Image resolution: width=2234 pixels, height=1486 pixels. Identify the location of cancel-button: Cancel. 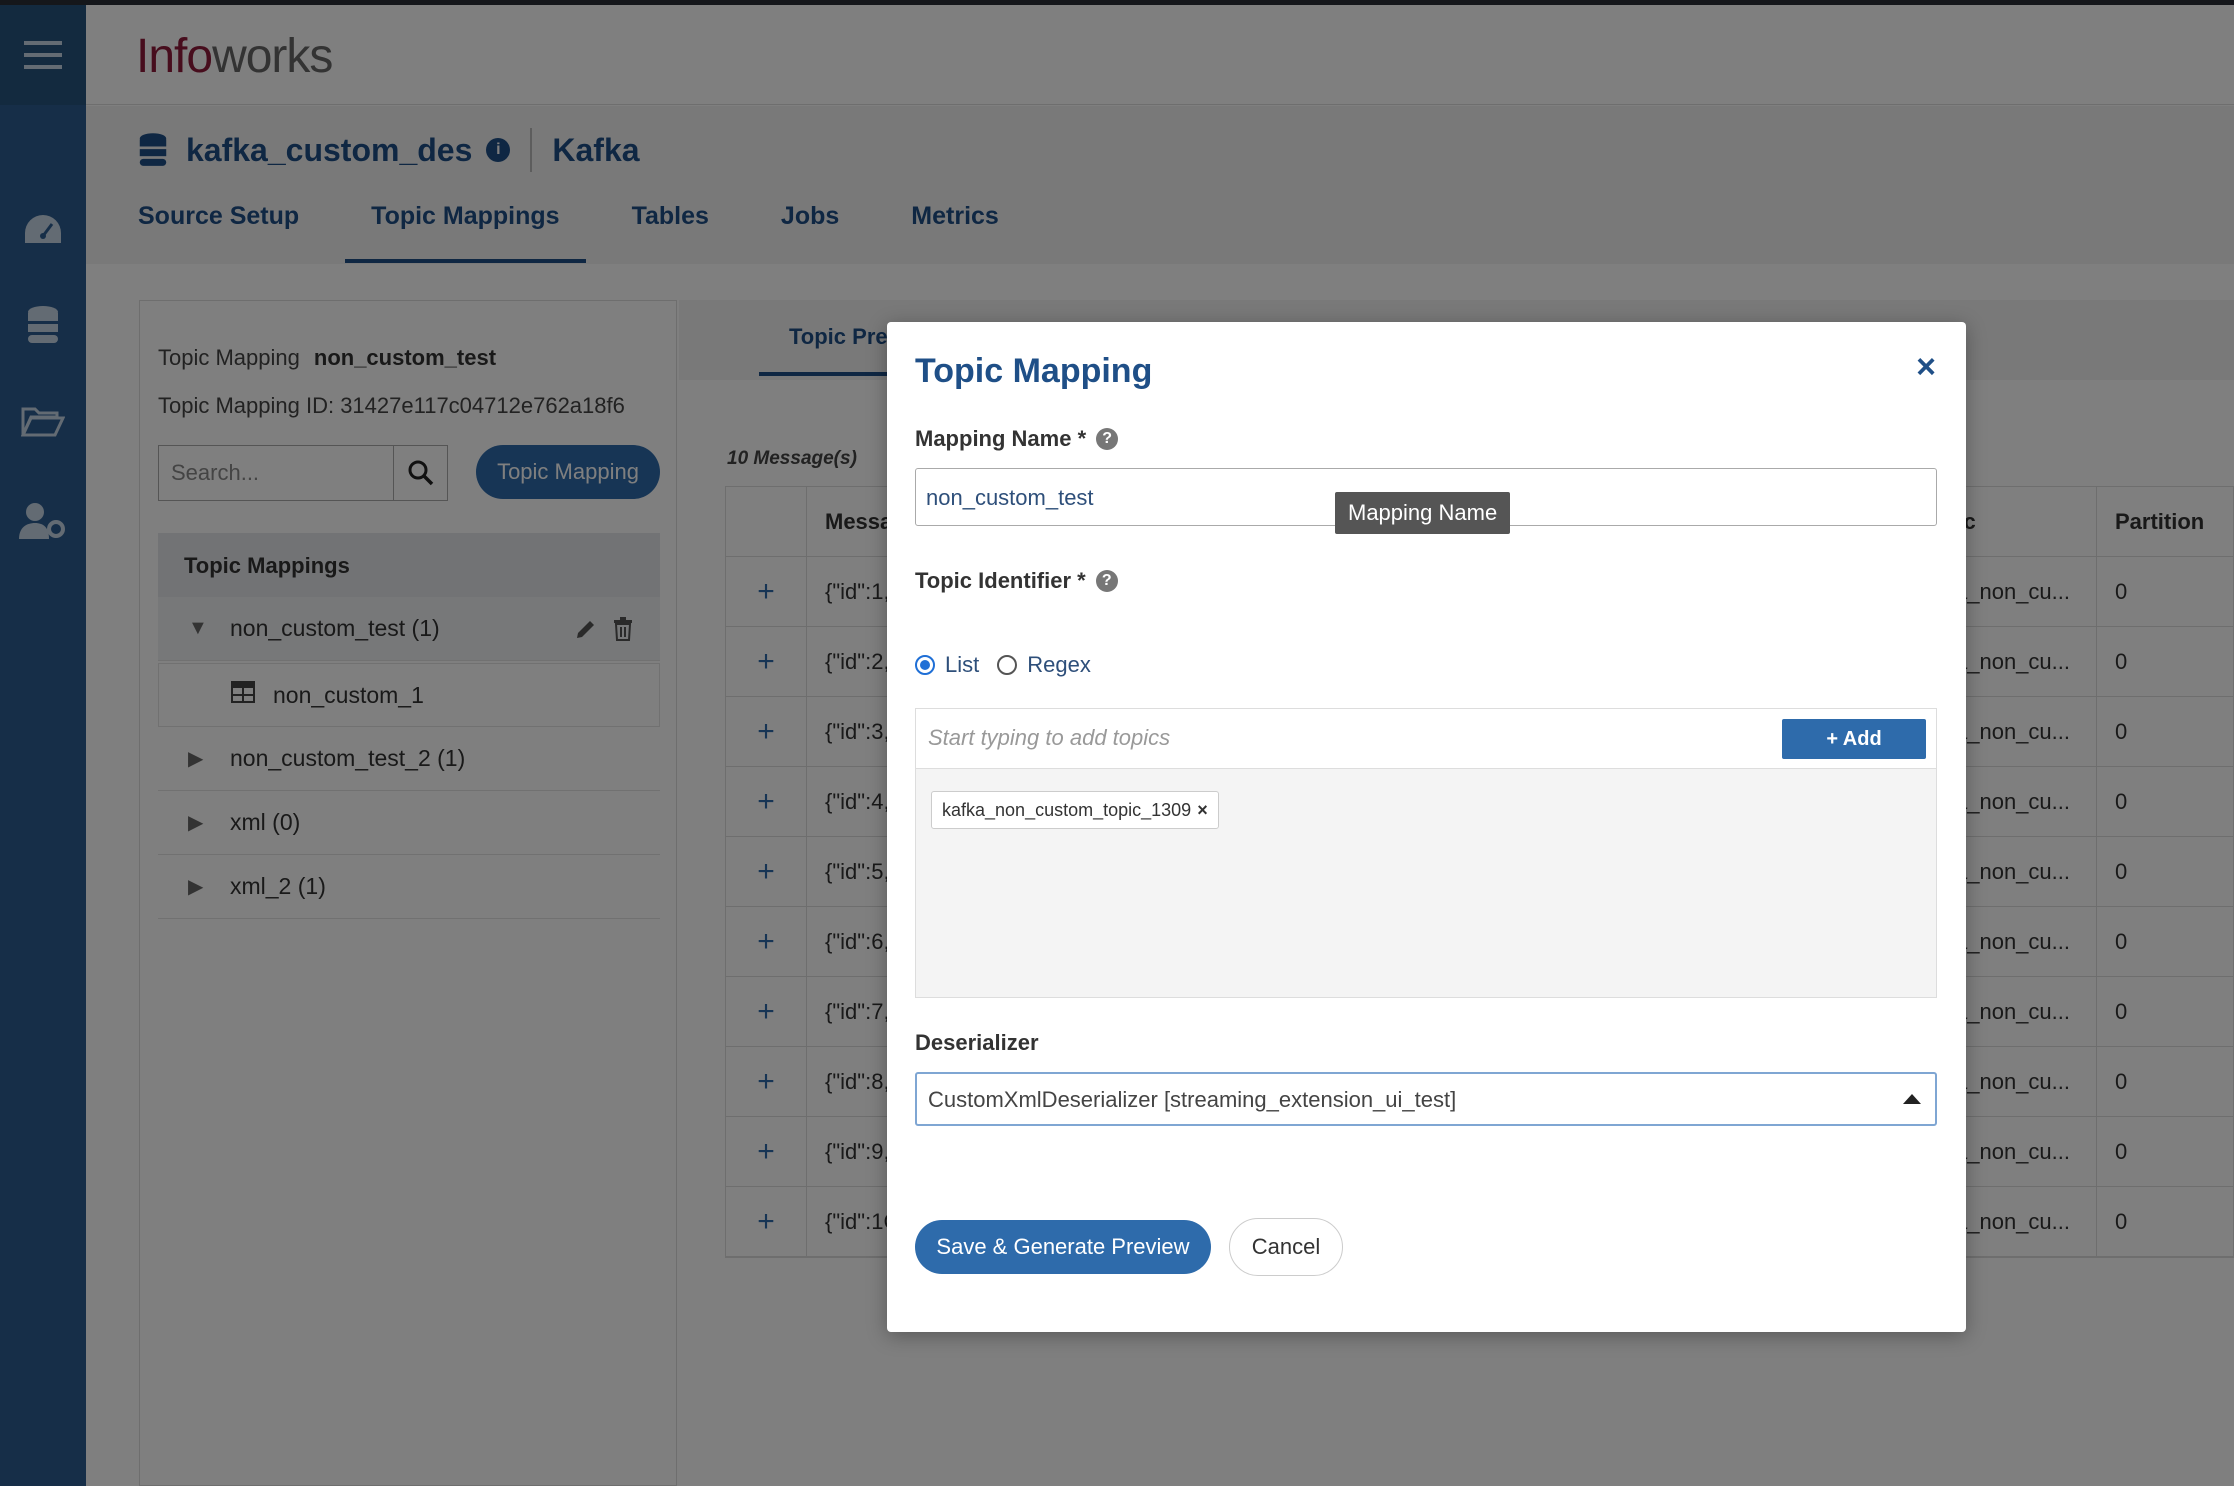
(1286, 1247).